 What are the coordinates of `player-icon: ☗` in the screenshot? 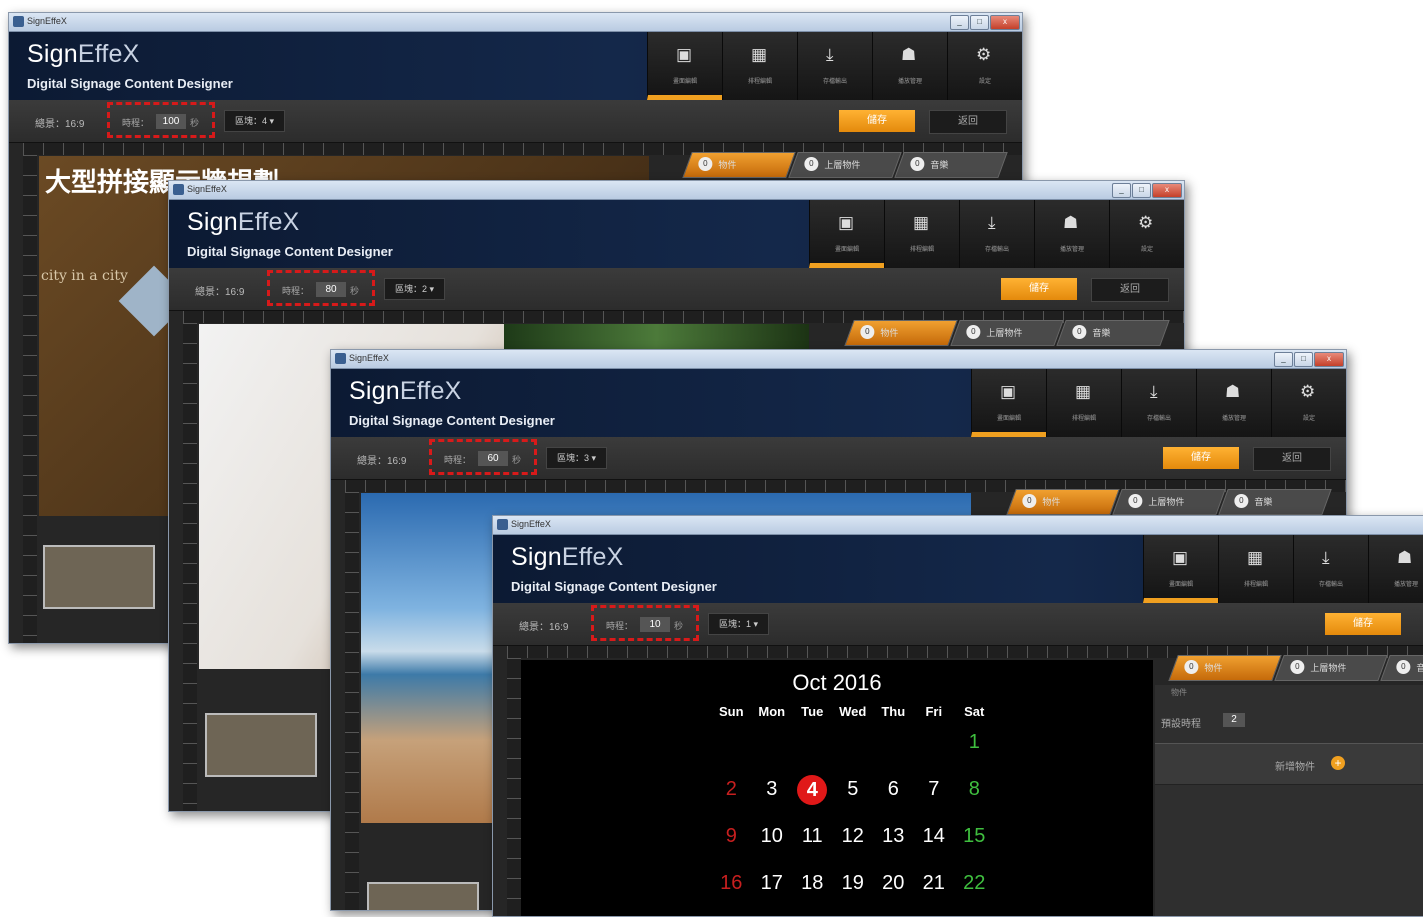 It's located at (1233, 391).